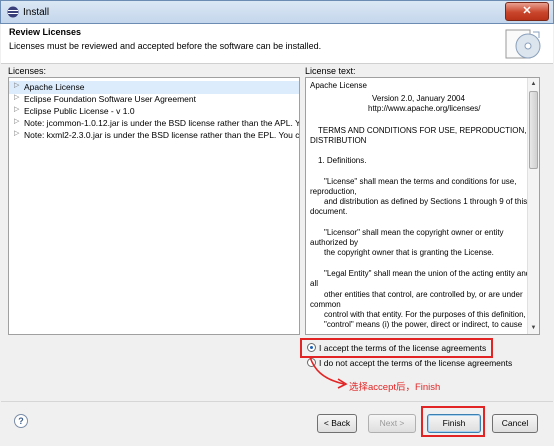 This screenshot has width=554, height=446. Describe the element at coordinates (533, 84) in the screenshot. I see `scroll-up-icon: ▲` at that location.